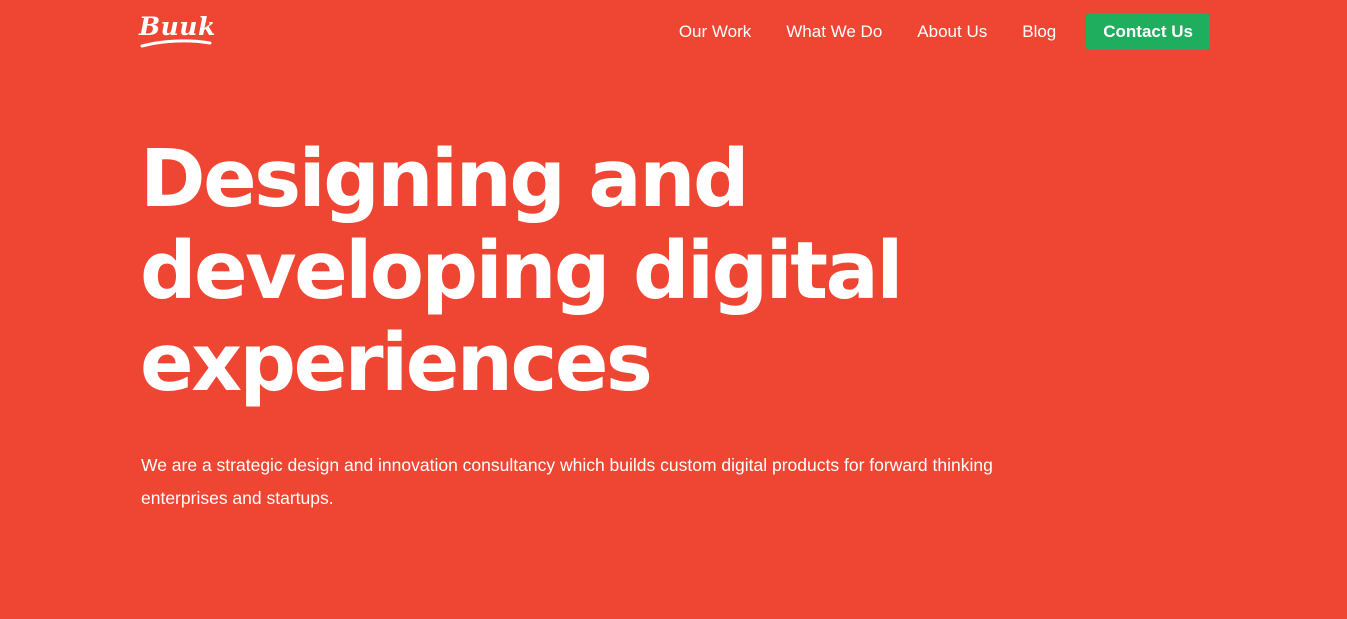 This screenshot has width=1347, height=619. Describe the element at coordinates (177, 31) in the screenshot. I see `brand-logo: Buuk` at that location.